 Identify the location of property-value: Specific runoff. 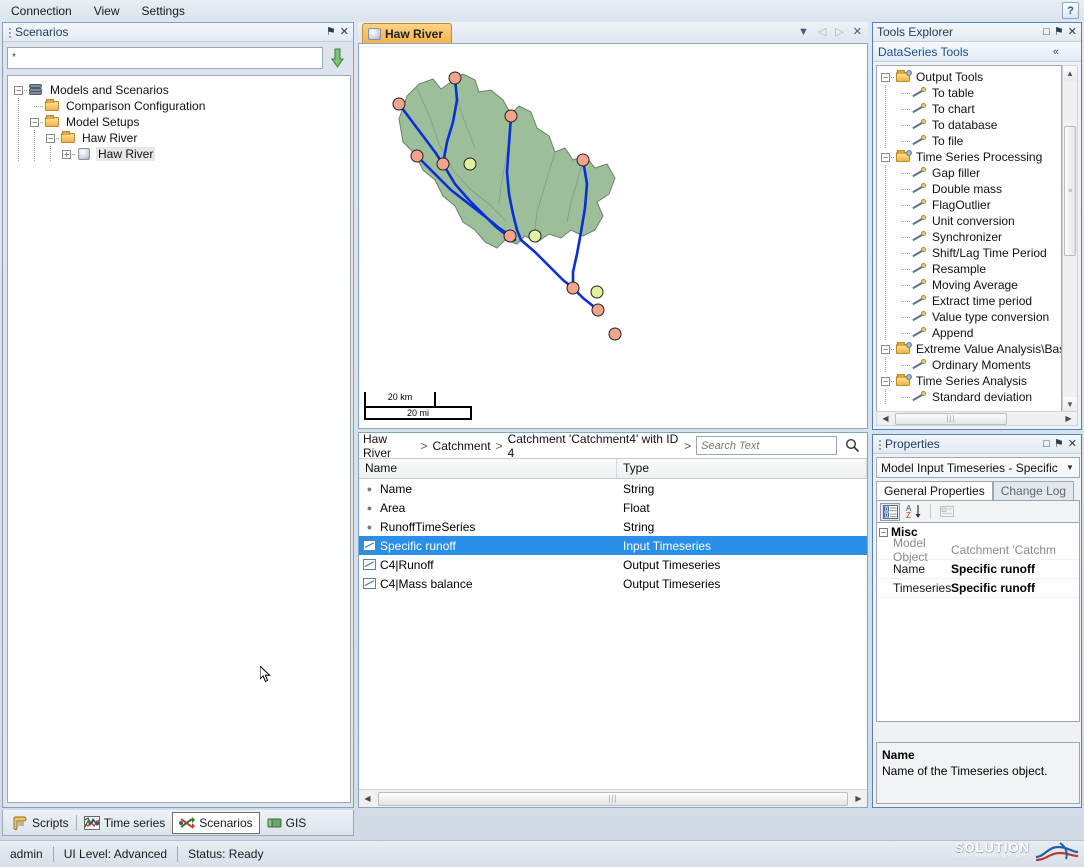
(1013, 569).